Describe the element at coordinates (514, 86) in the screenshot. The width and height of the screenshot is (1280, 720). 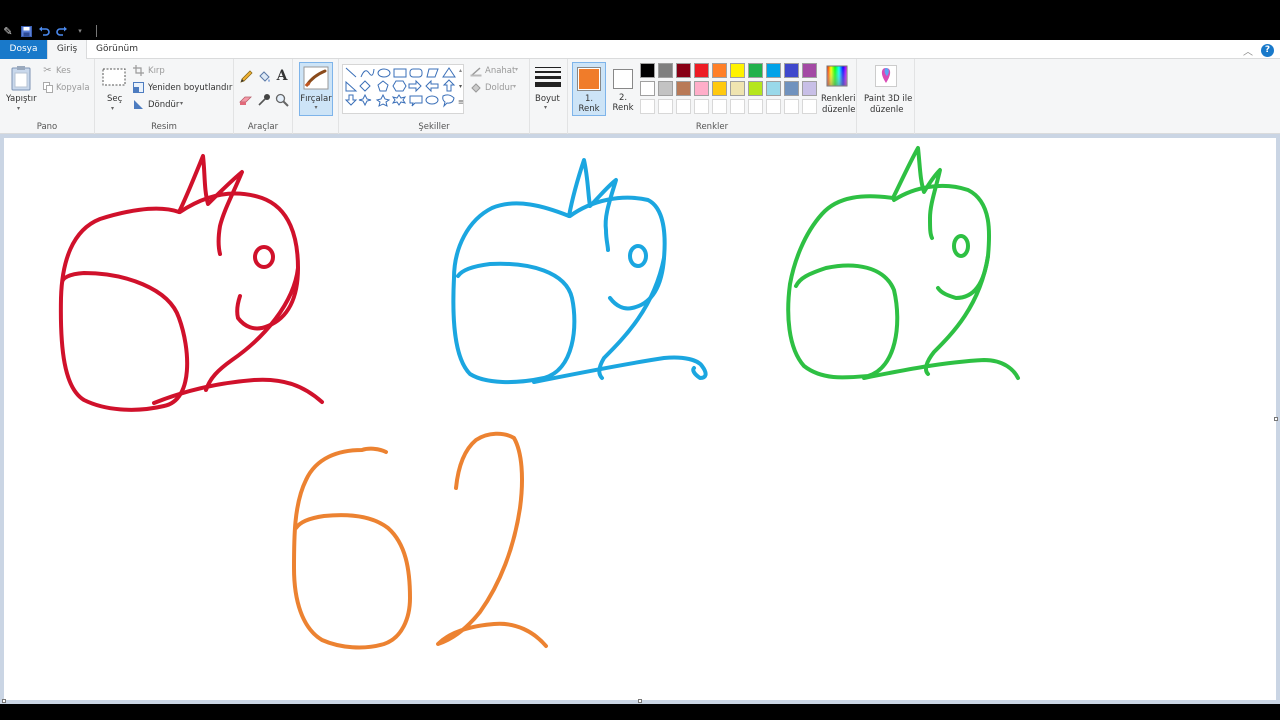
I see `fill-dropdown-icon: ▾` at that location.